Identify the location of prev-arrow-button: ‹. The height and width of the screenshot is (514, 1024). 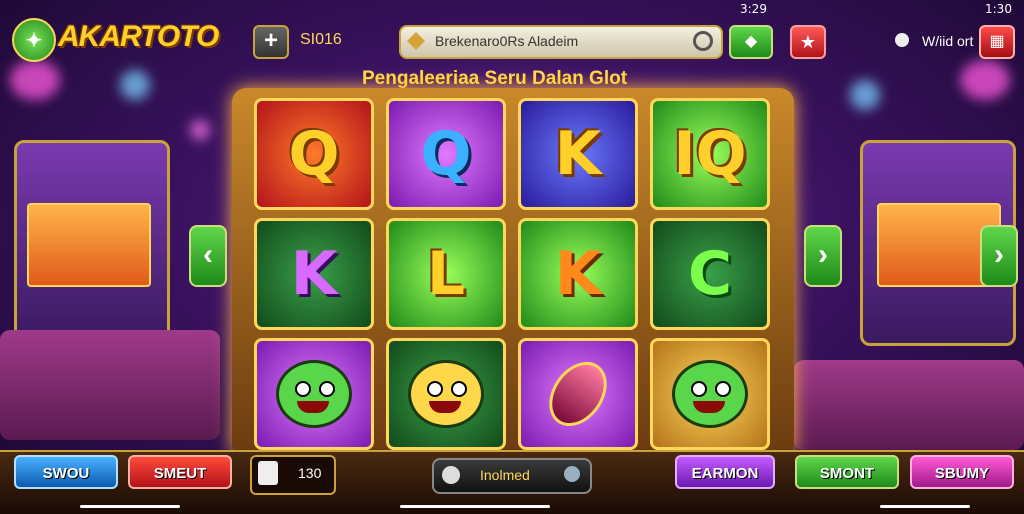
(208, 256).